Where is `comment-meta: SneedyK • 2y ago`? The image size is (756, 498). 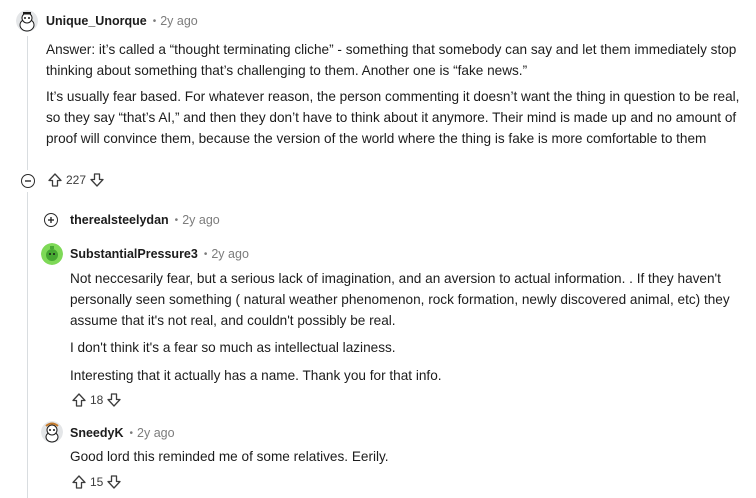 comment-meta: SneedyK • 2y ago is located at coordinates (122, 433).